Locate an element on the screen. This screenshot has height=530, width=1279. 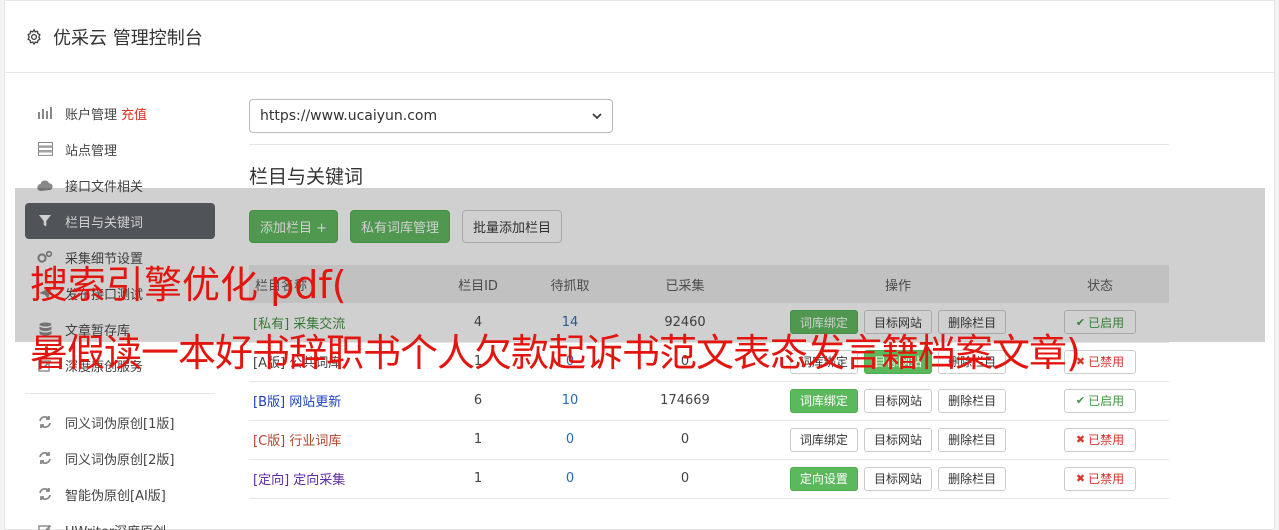
status-badge: ✔ 已启用 is located at coordinates (1100, 400).